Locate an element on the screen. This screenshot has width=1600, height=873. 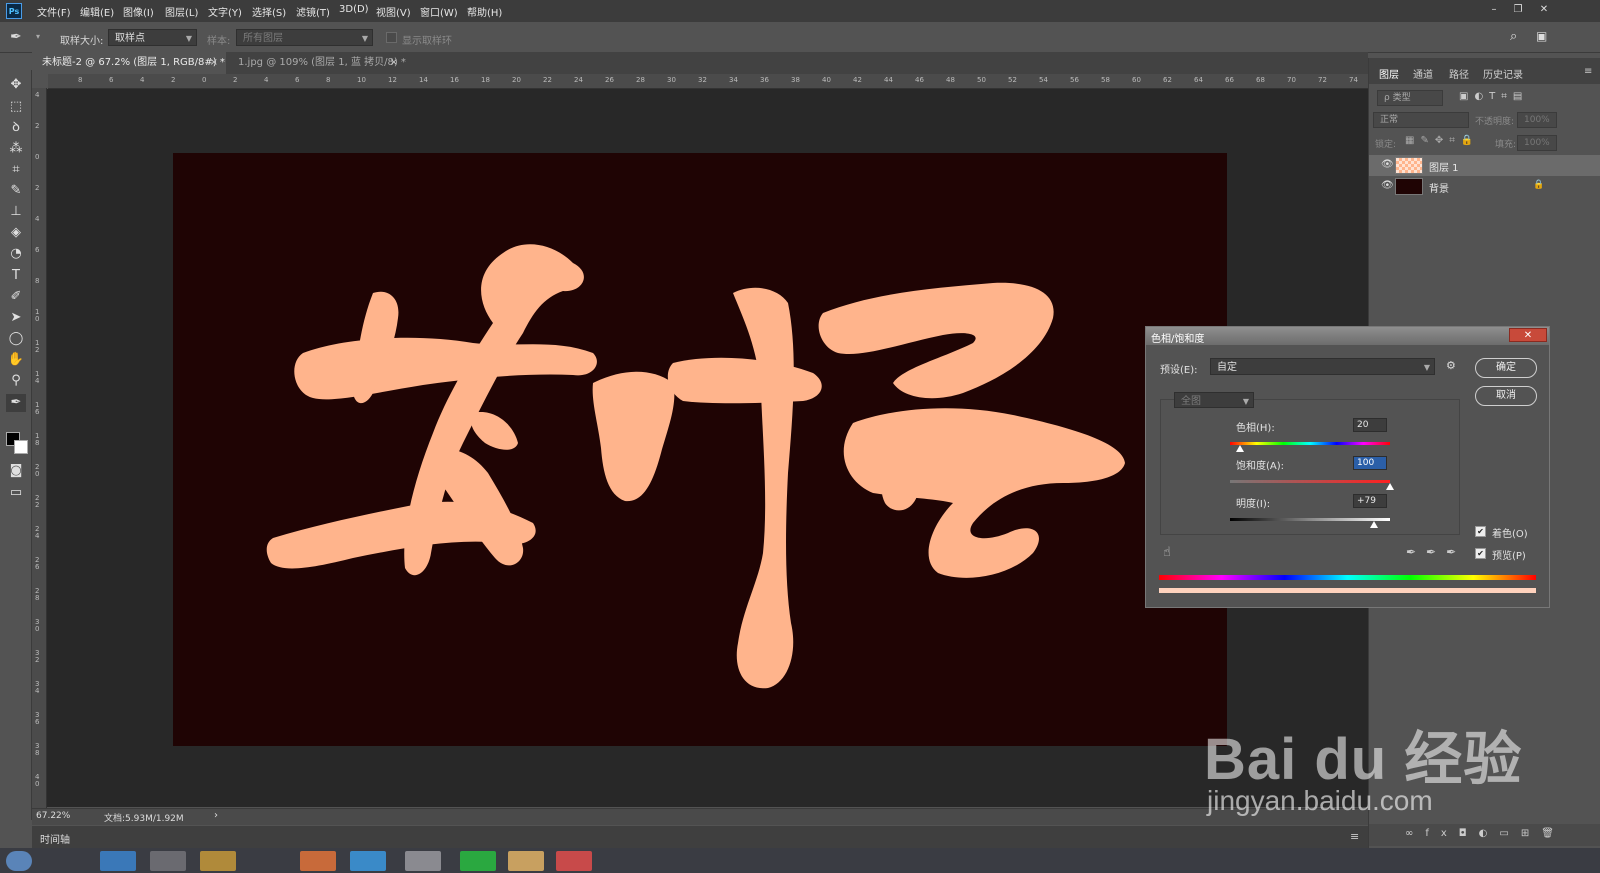
close-window-icon: ✕ is located at coordinates (1544, 10).